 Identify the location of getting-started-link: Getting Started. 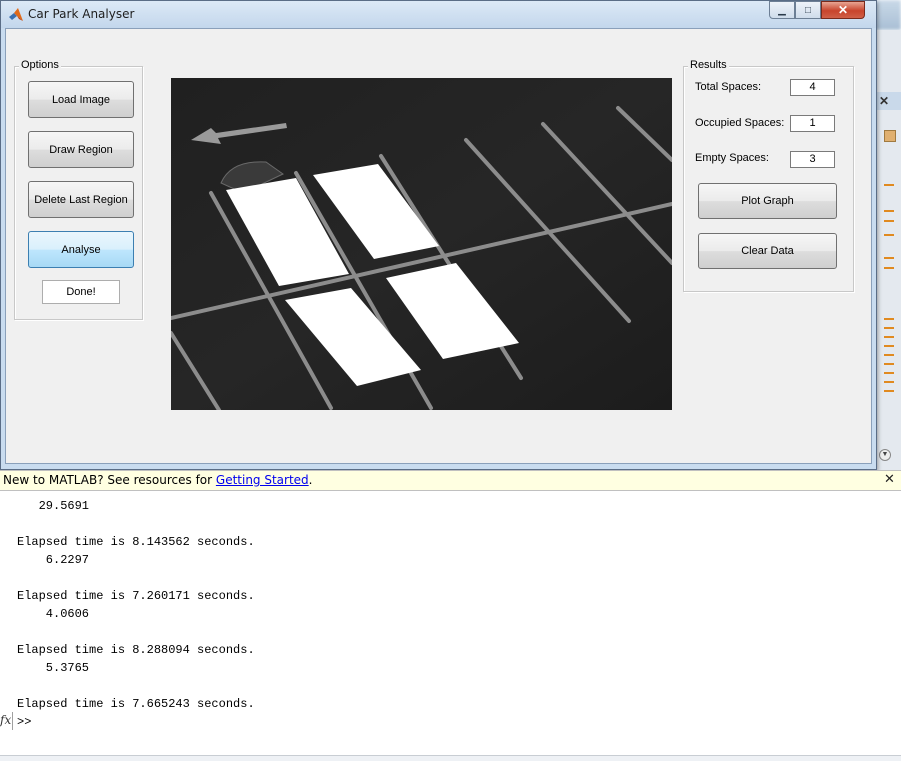
(262, 480).